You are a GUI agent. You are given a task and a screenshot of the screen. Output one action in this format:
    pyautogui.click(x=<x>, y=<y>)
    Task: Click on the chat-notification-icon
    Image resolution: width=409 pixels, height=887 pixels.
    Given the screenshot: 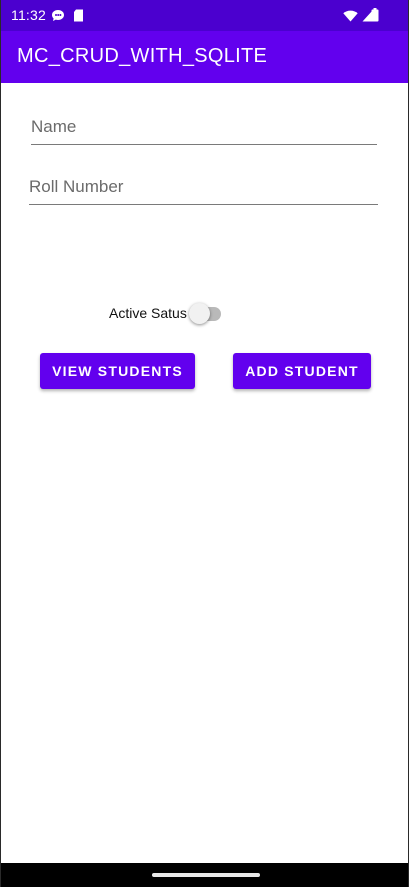 What is the action you would take?
    pyautogui.click(x=58, y=18)
    